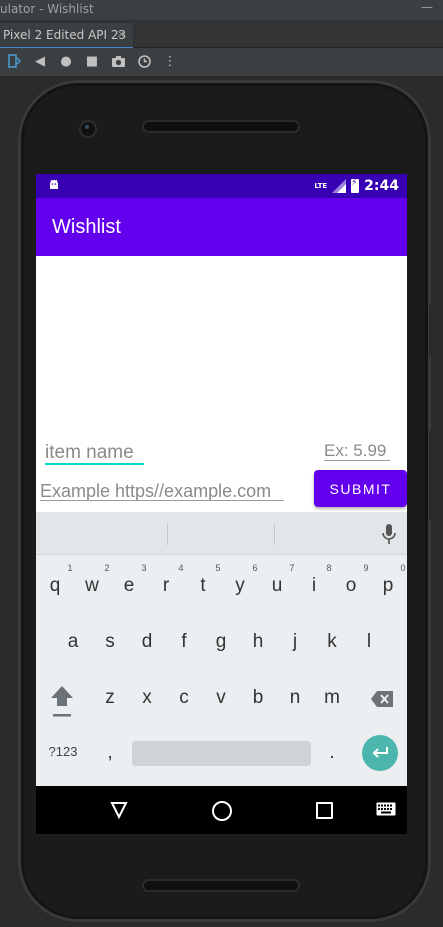 This screenshot has width=443, height=927. What do you see at coordinates (92, 586) in the screenshot?
I see `key-w: w` at bounding box center [92, 586].